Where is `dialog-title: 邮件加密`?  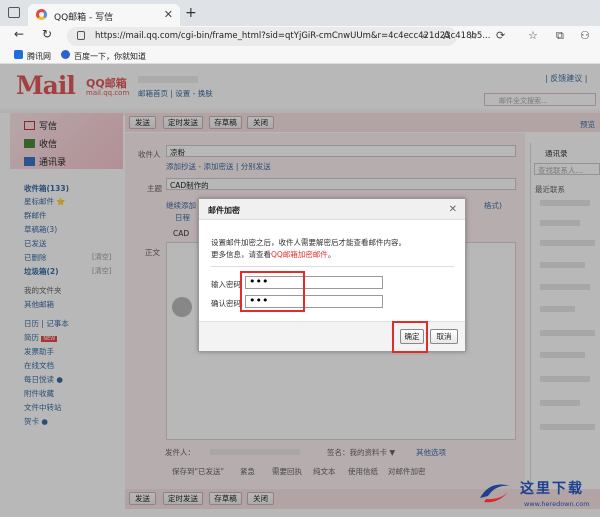 dialog-title: 邮件加密 is located at coordinates (332, 209).